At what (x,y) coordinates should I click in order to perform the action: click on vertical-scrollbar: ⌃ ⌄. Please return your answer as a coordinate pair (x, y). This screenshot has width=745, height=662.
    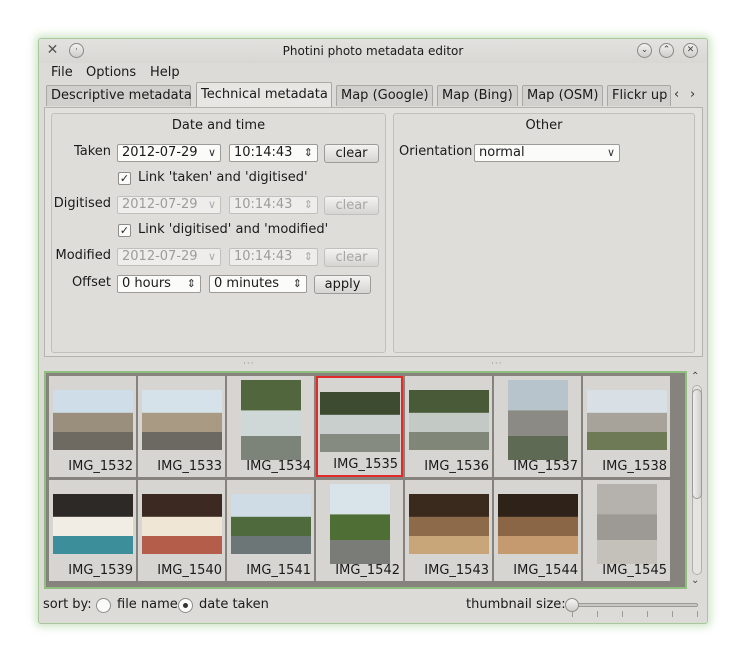
    Looking at the image, I should click on (697, 480).